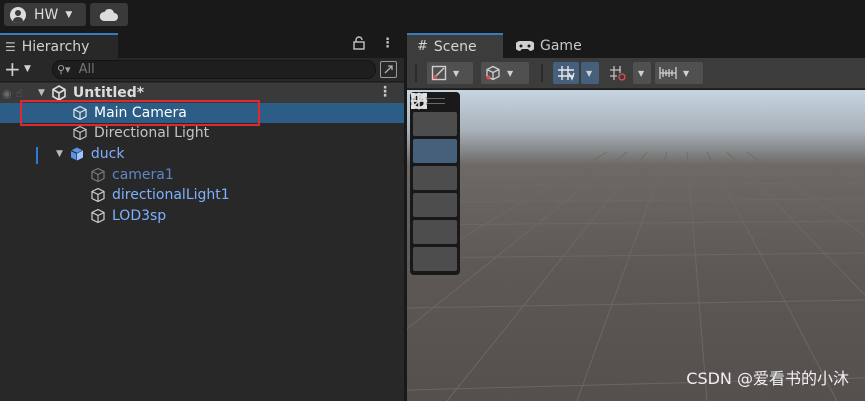  Describe the element at coordinates (208, 69) in the screenshot. I see `search-input` at that location.